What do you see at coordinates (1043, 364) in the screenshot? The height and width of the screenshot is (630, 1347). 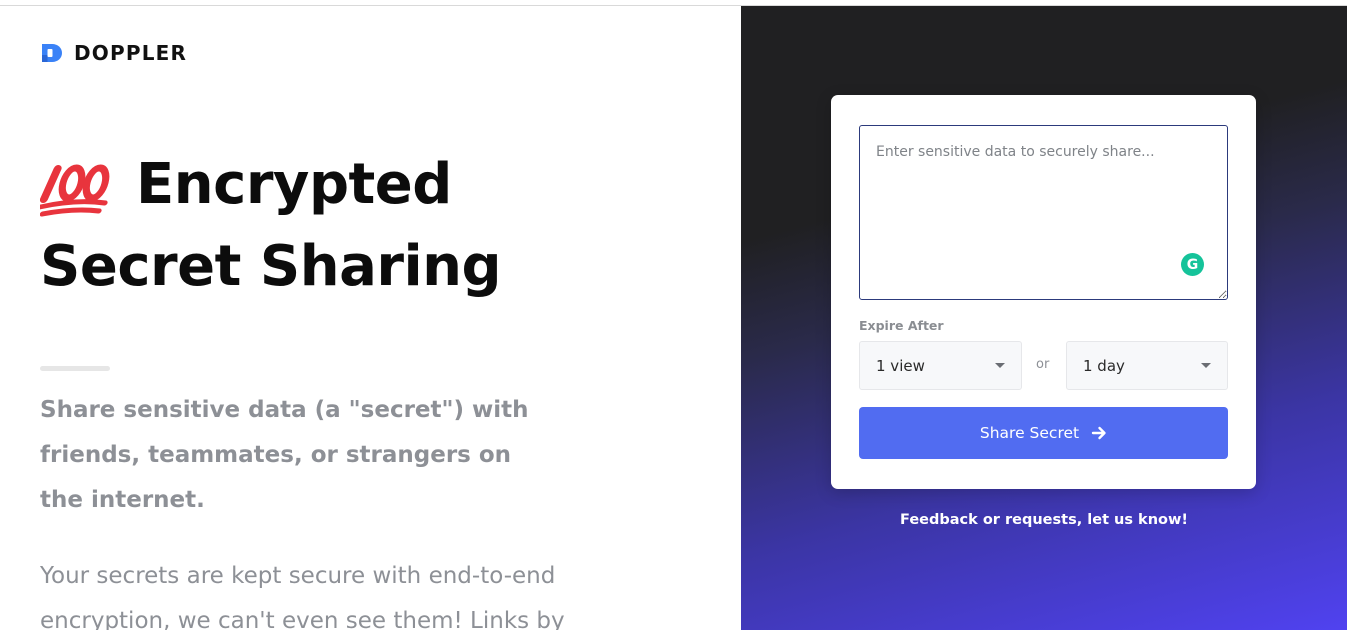 I see `or-label: or` at bounding box center [1043, 364].